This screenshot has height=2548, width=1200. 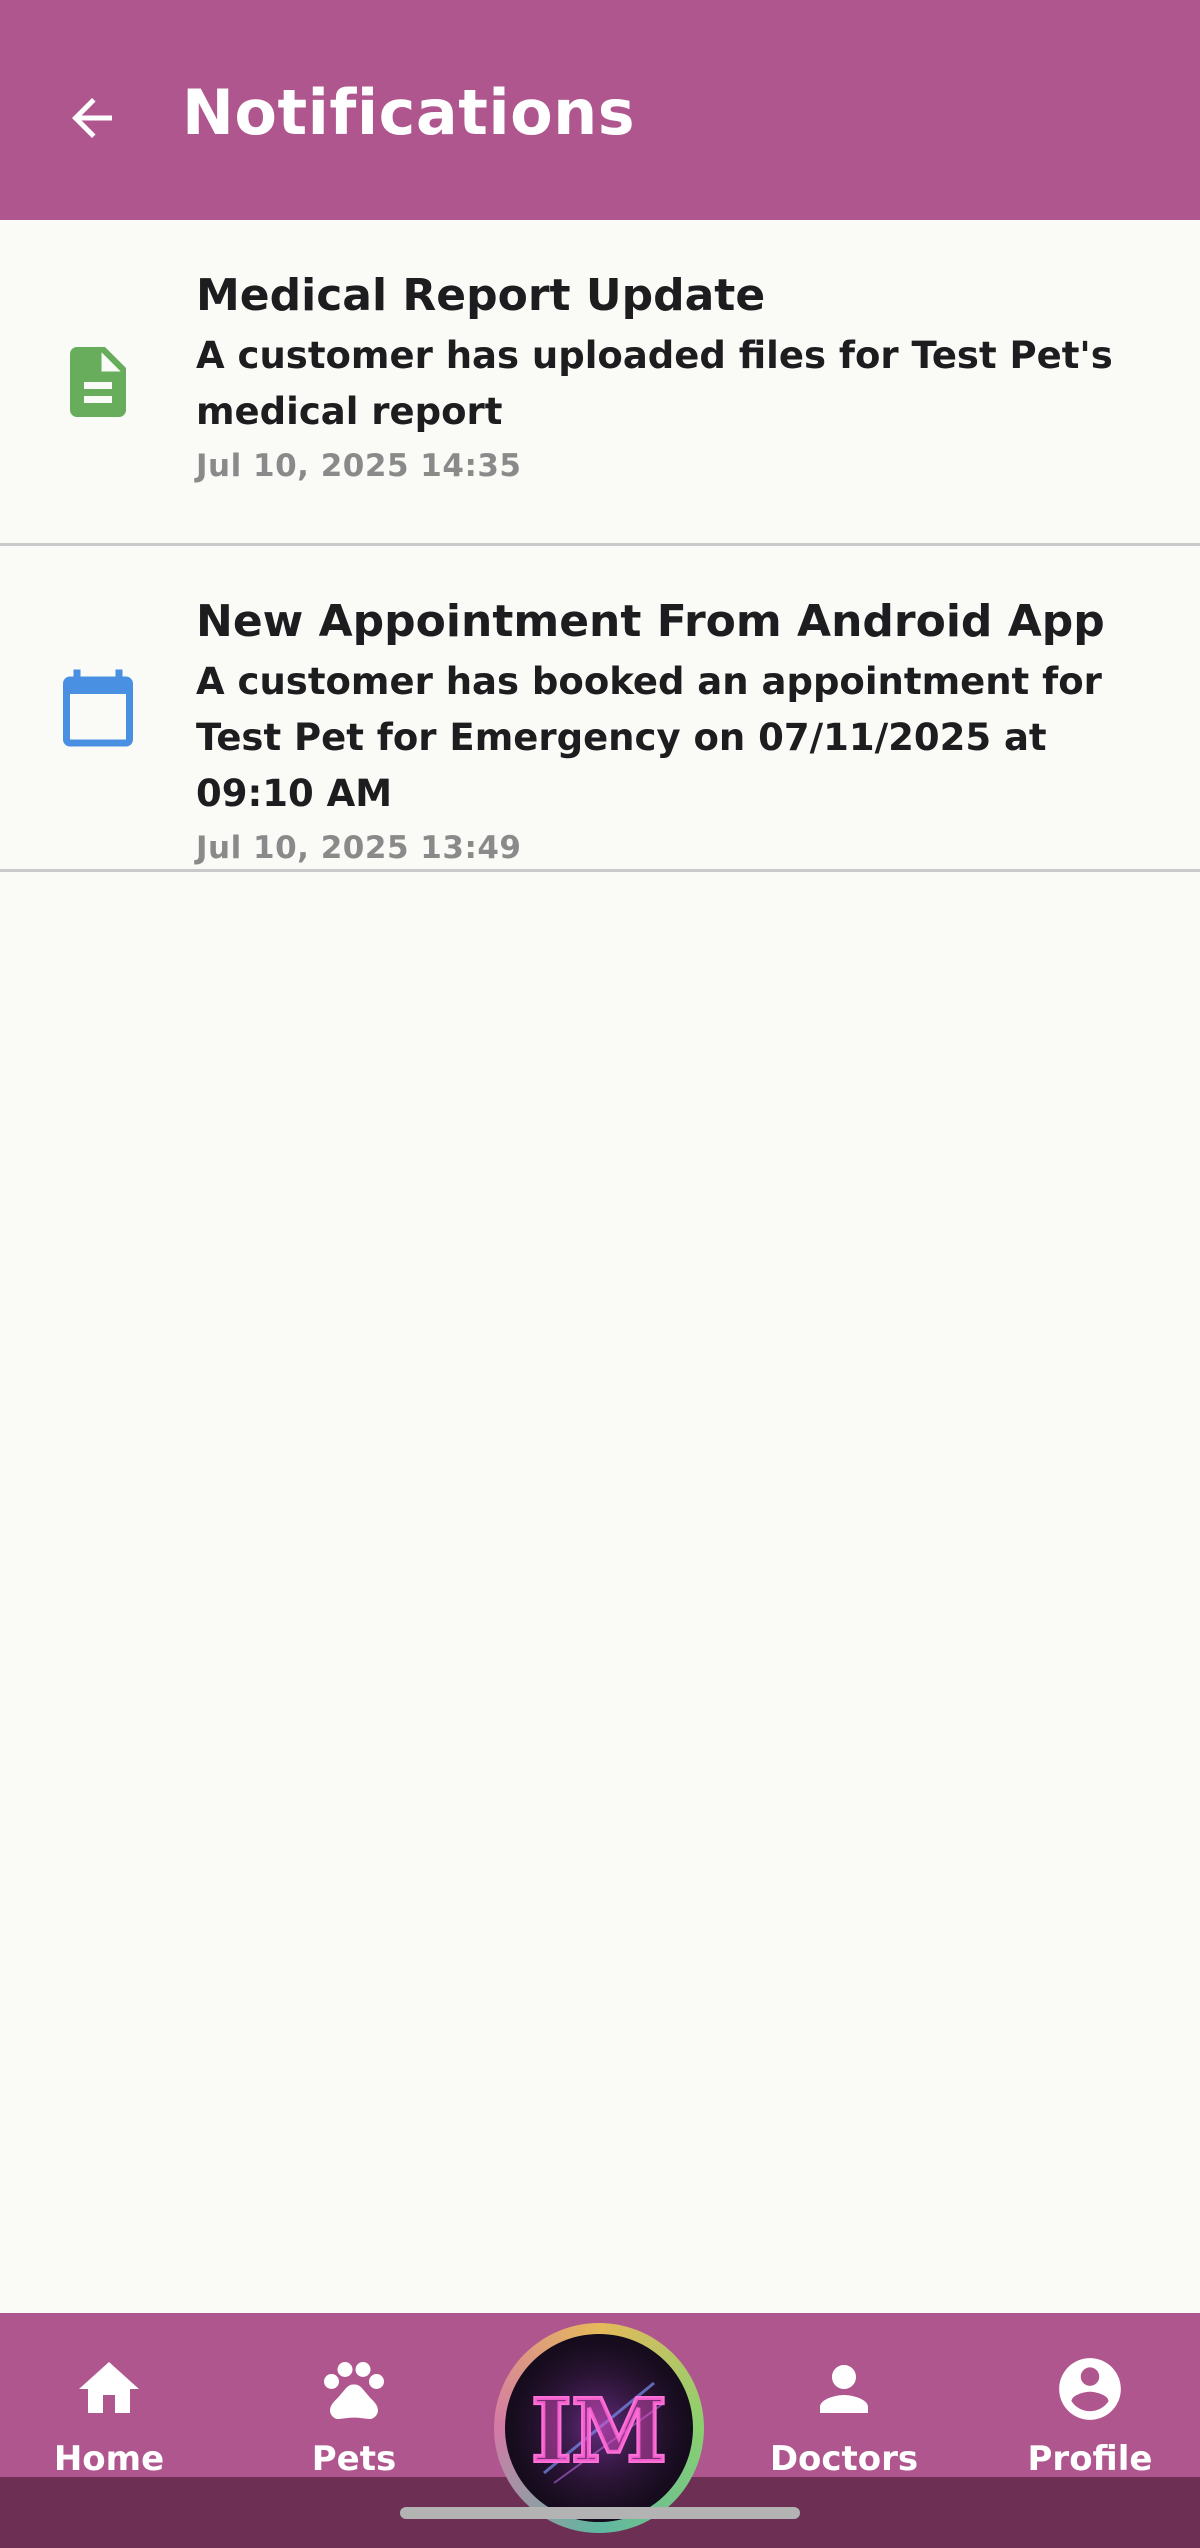 What do you see at coordinates (844, 2459) in the screenshot?
I see `nav-doctors-label: Doctors` at bounding box center [844, 2459].